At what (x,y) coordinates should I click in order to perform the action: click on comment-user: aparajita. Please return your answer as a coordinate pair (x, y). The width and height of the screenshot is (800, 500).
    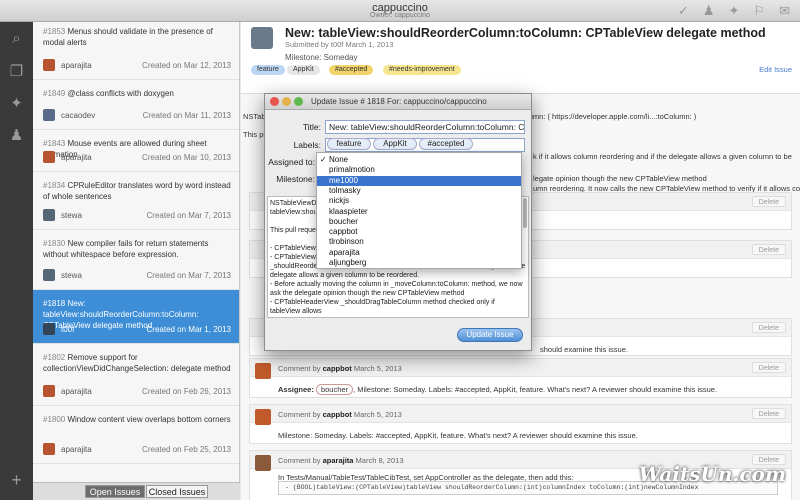
    Looking at the image, I should click on (338, 460).